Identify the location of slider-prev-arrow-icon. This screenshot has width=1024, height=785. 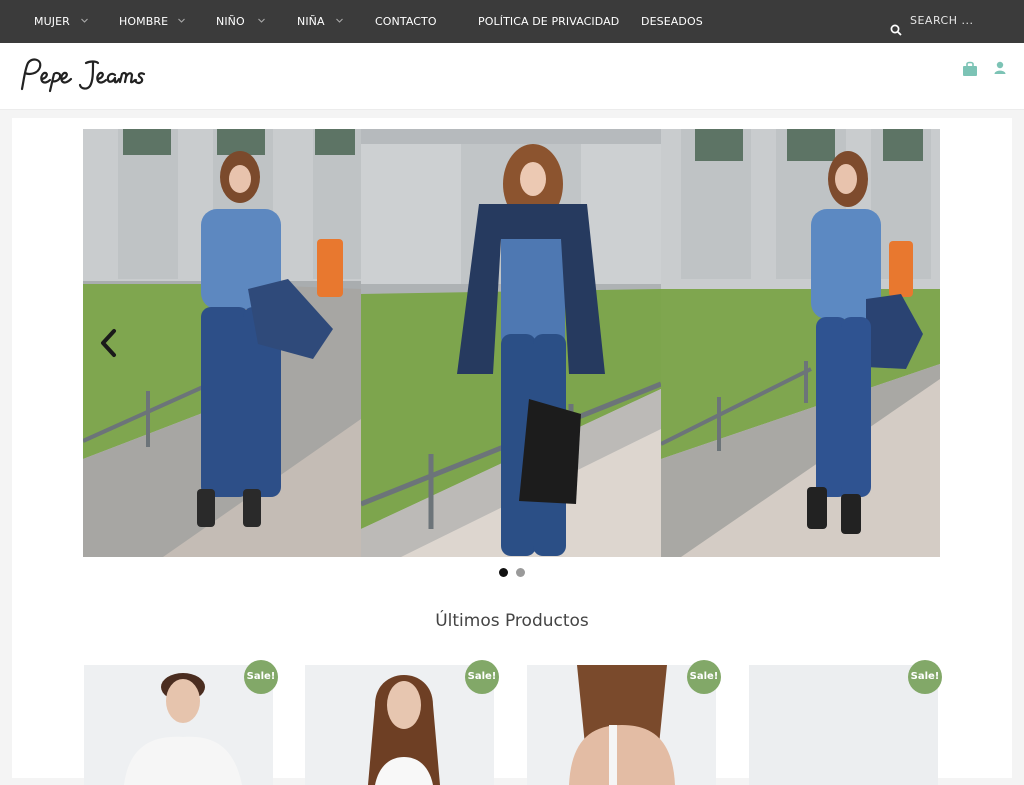
(109, 343).